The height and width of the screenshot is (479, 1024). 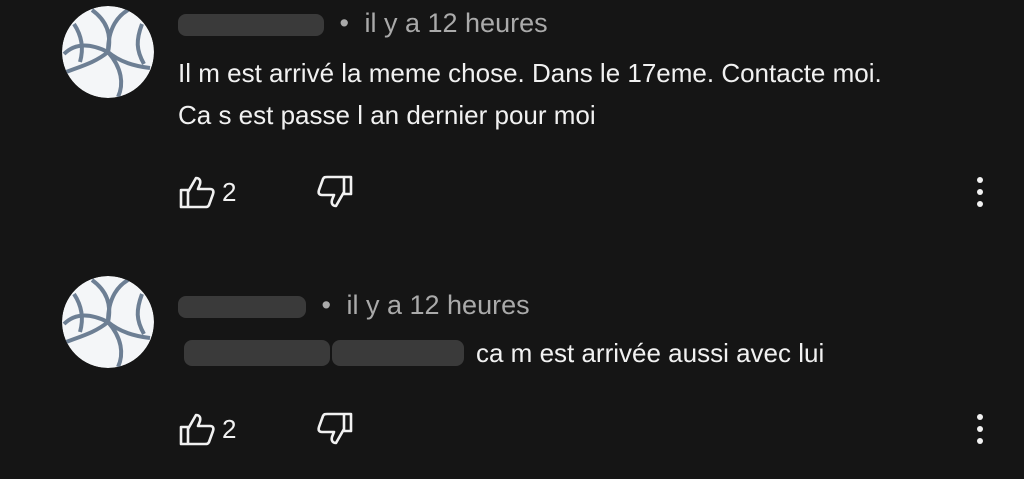 I want to click on comment-text: ca m est arrivée aussi avec lui, so click(x=650, y=353).